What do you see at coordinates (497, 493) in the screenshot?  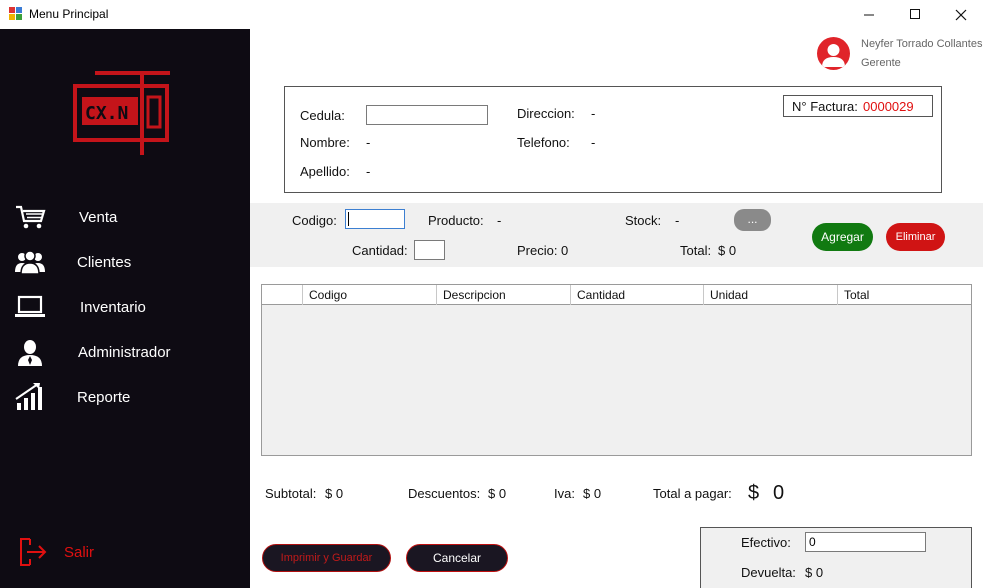 I see `descuentos-value: $ 0` at bounding box center [497, 493].